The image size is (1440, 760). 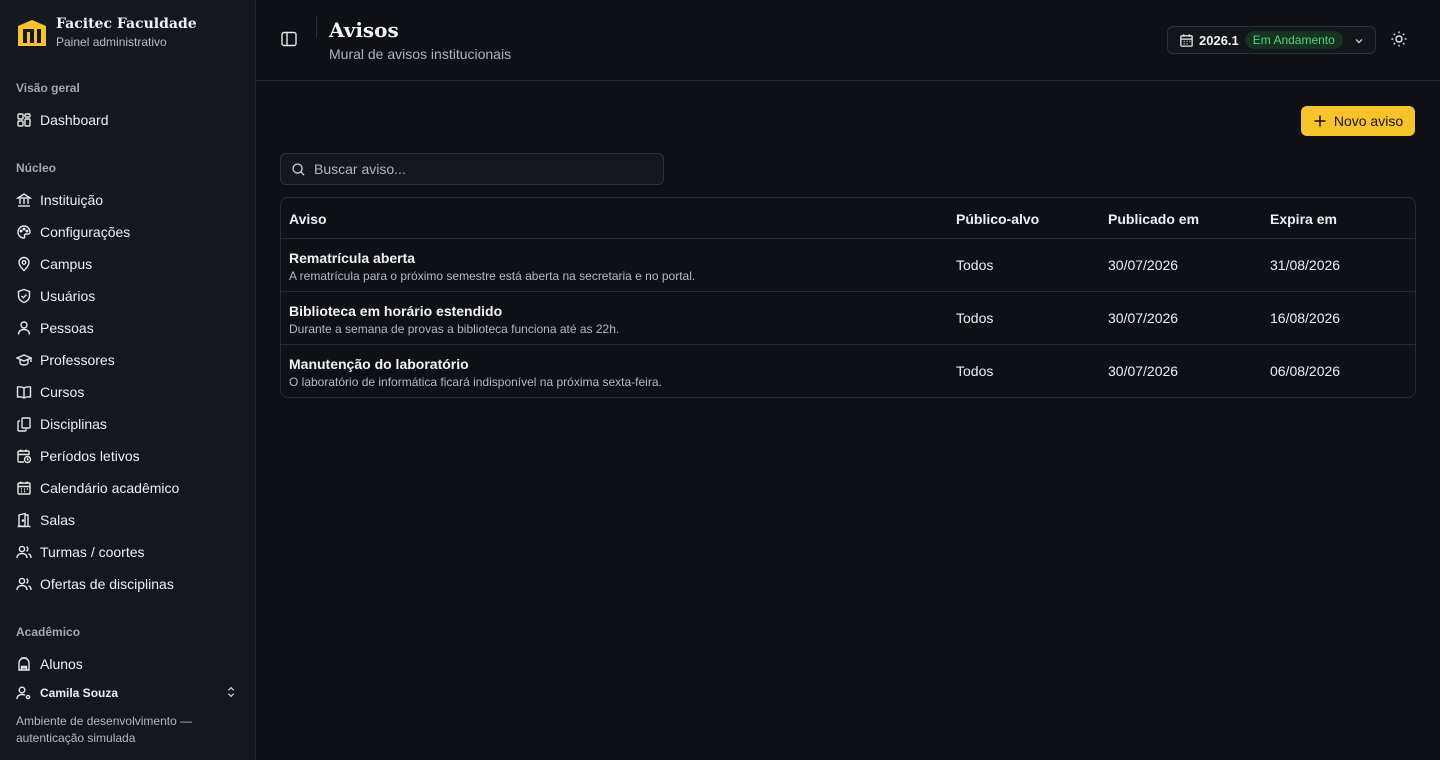 I want to click on sidebar-item-usuarios: Usuários, so click(x=128, y=296).